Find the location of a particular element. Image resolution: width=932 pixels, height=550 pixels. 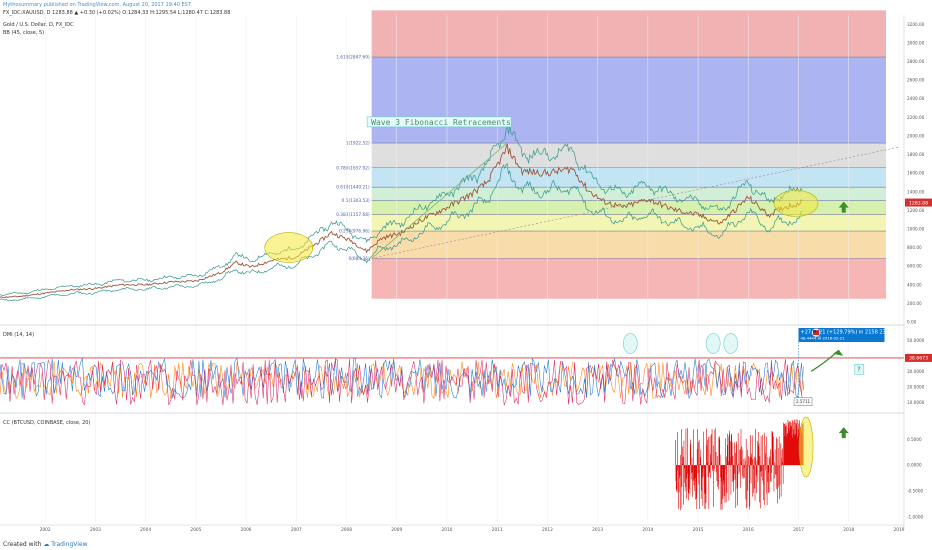

dmi-tick-label: 10.0000 is located at coordinates (916, 402).